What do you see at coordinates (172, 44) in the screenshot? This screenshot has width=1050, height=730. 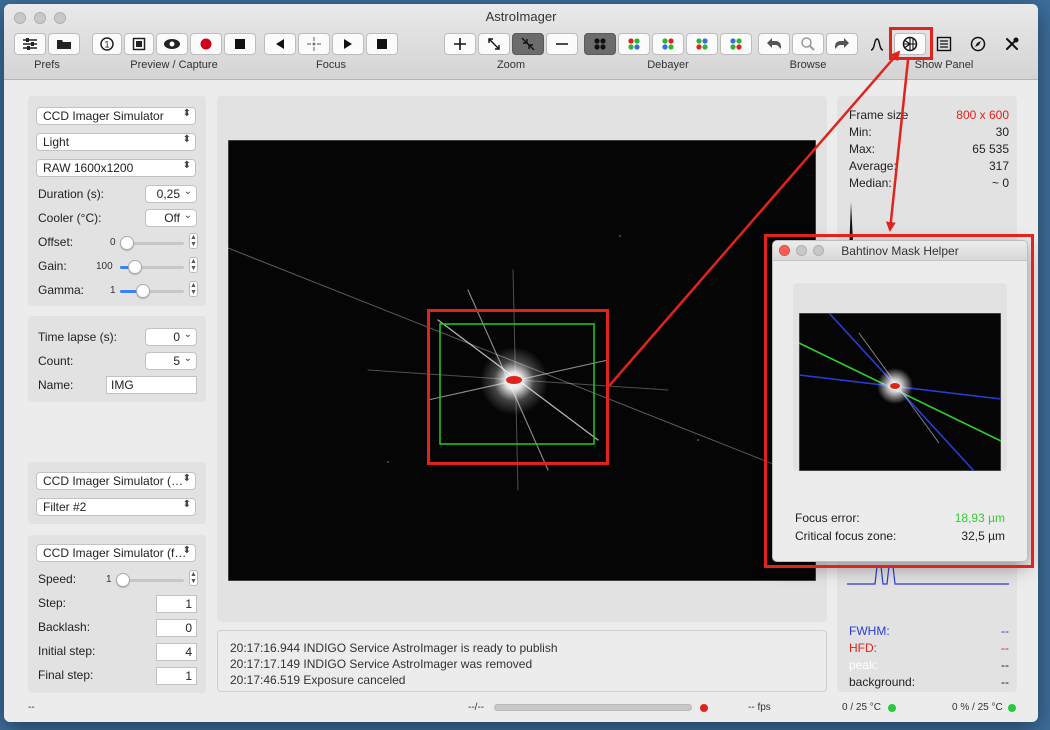 I see `live-preview-button` at bounding box center [172, 44].